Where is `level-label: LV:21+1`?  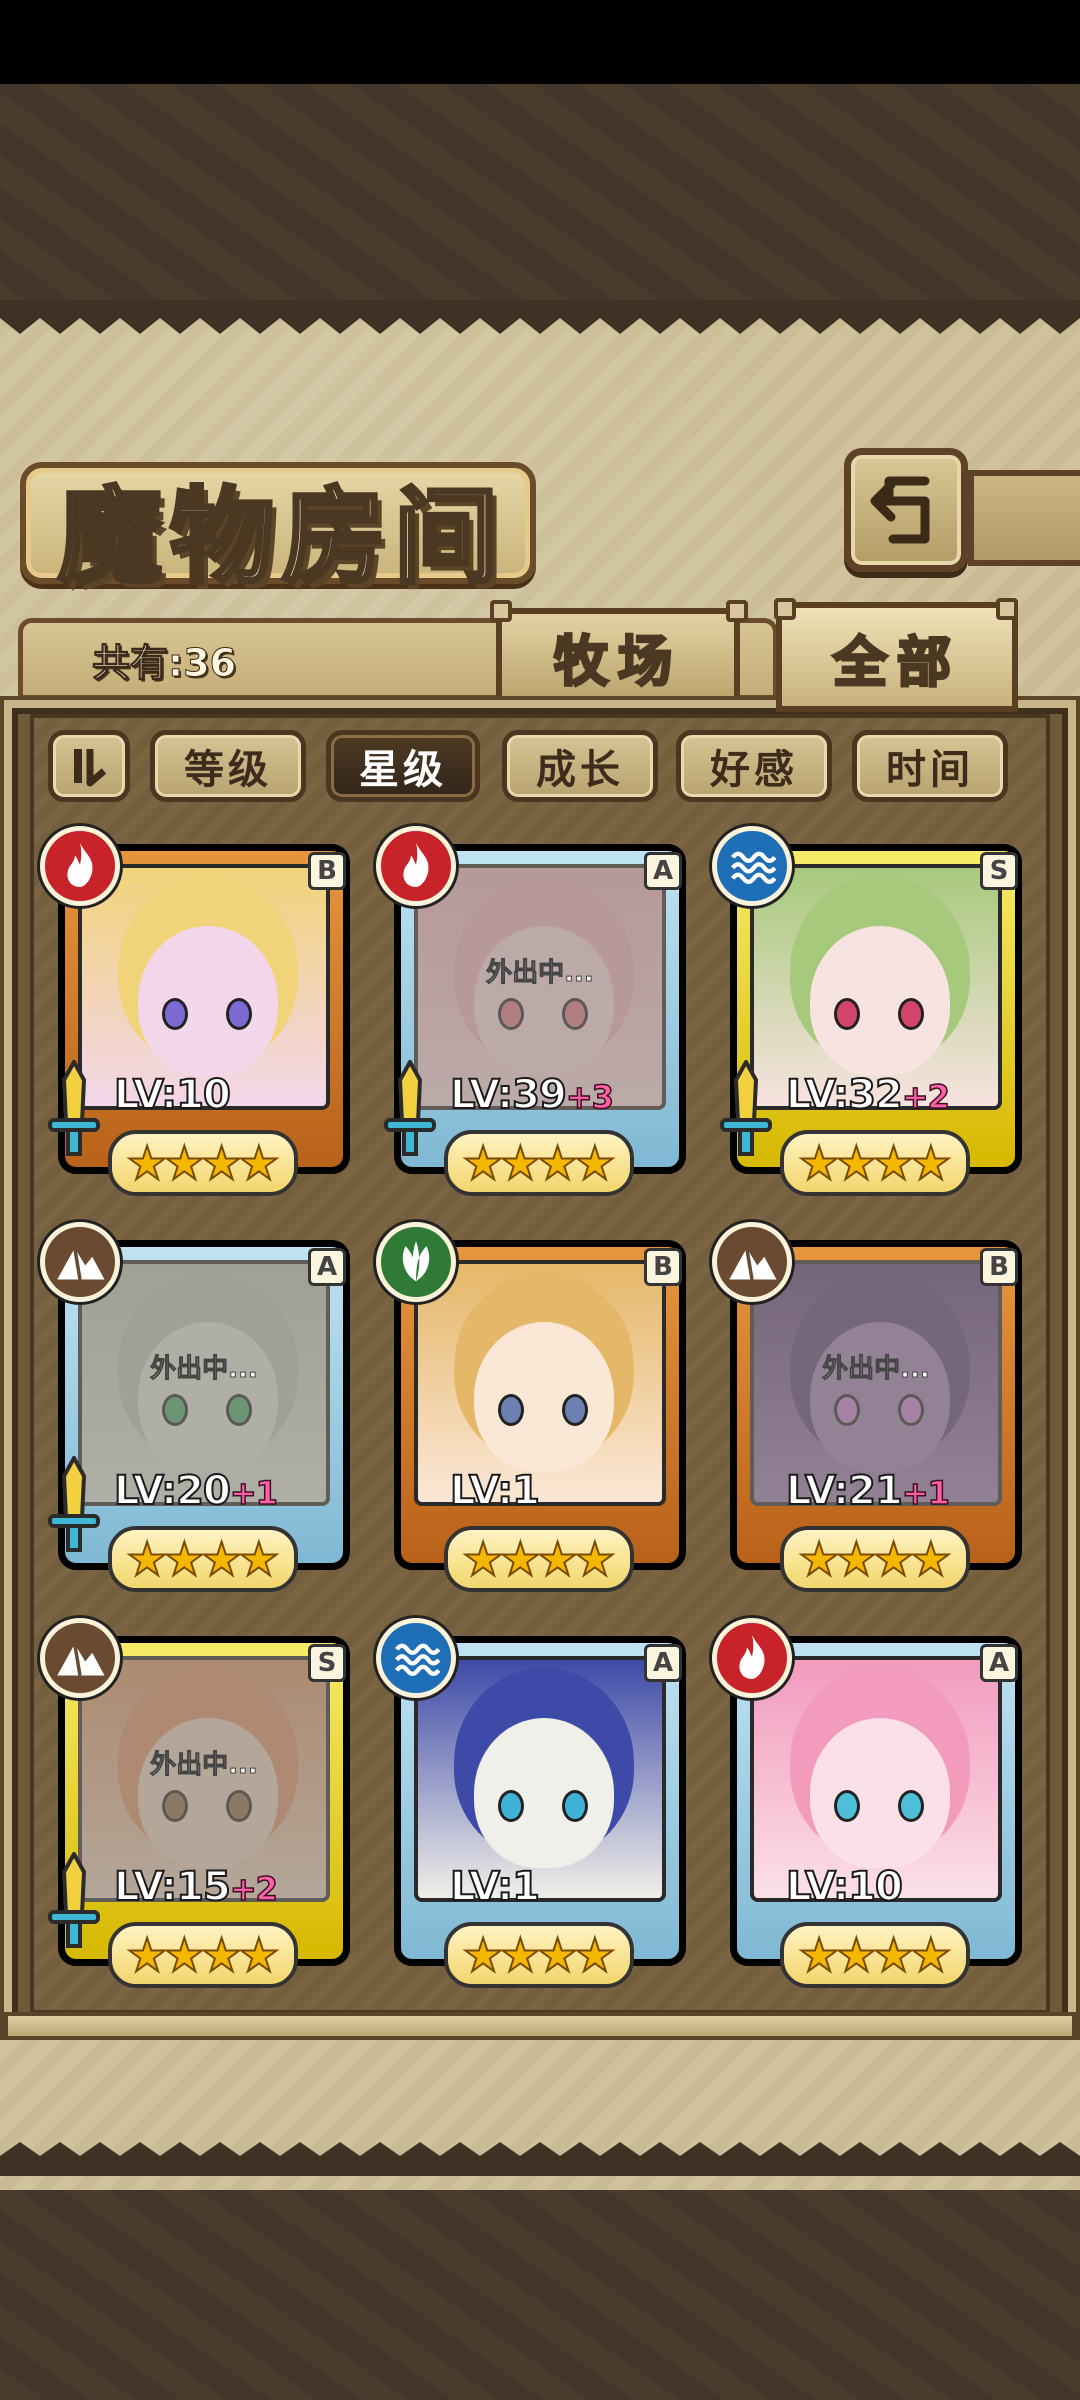 level-label: LV:21+1 is located at coordinates (868, 1491).